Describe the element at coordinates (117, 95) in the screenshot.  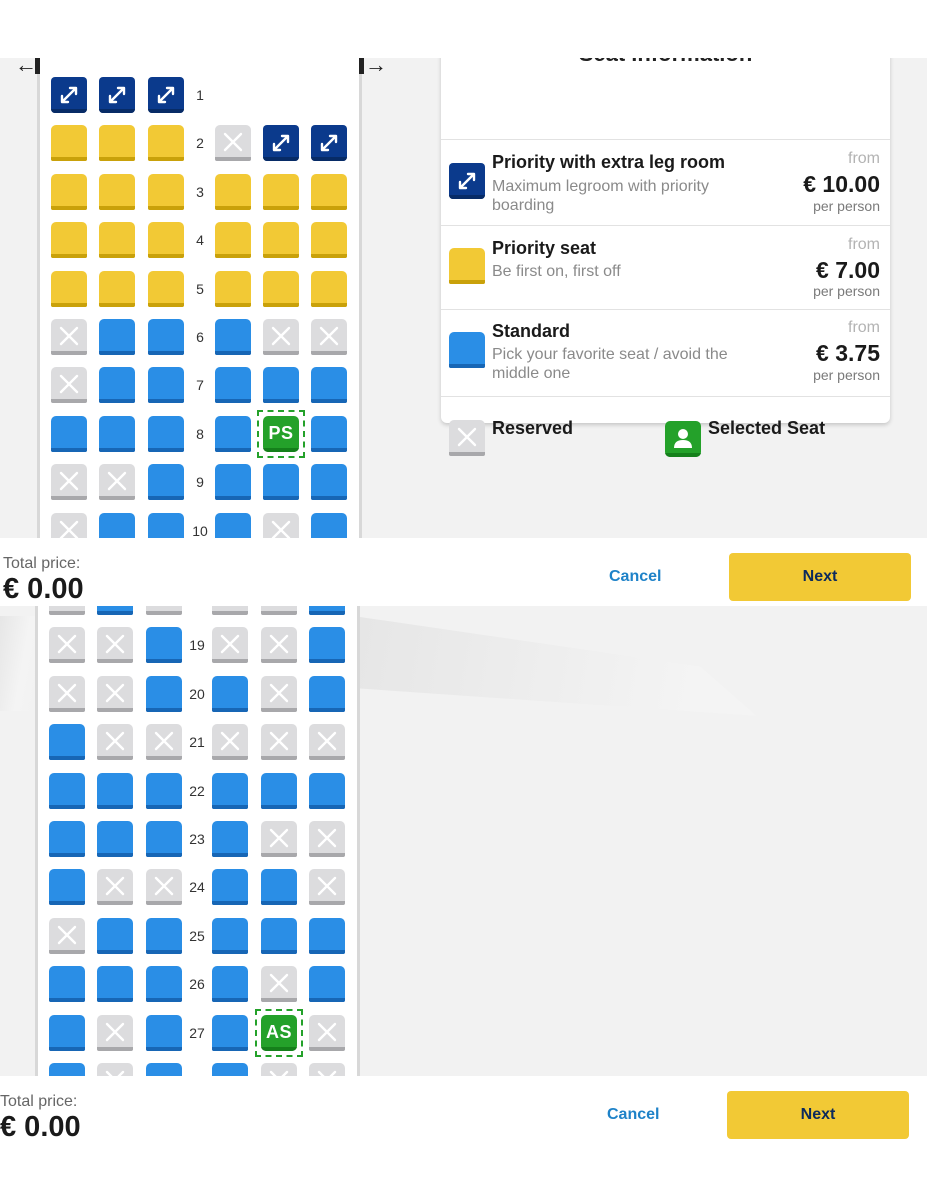
I see `seat-1B` at that location.